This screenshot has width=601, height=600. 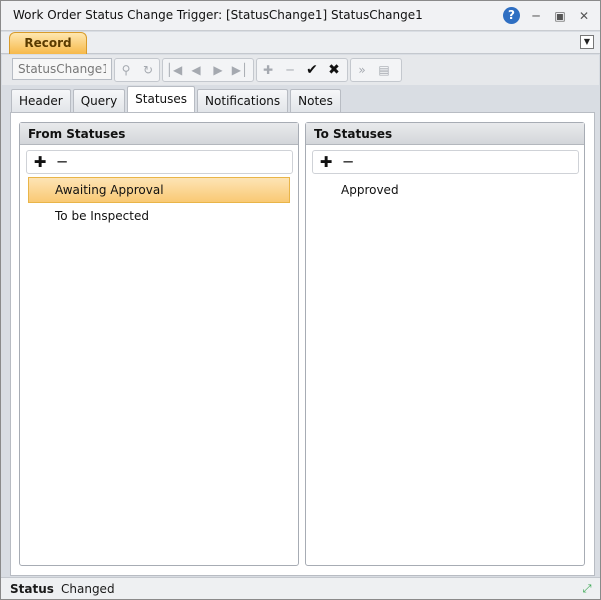 I want to click on status-label: Status, so click(x=32, y=589).